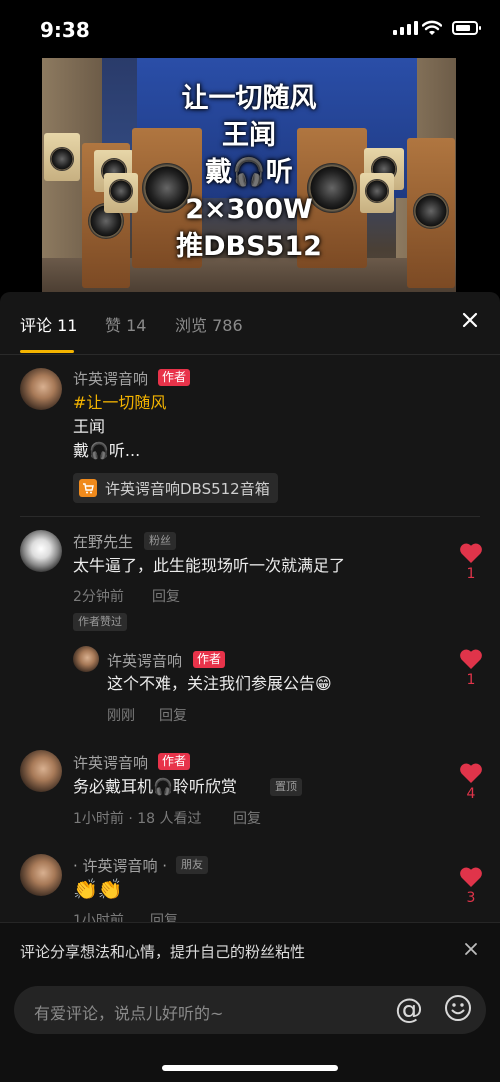 Image resolution: width=500 pixels, height=1082 pixels. I want to click on comment-text: 太牛逼了，此生能现场听一次就满足了, so click(209, 565).